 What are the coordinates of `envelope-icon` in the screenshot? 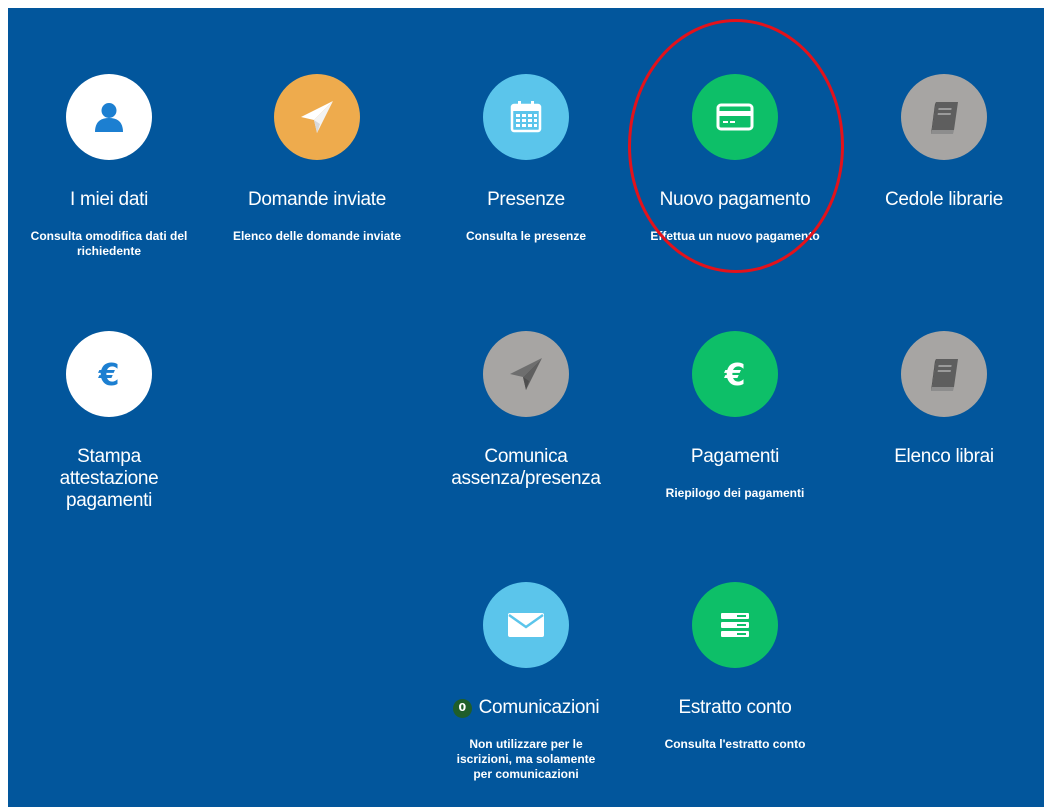 It's located at (526, 625).